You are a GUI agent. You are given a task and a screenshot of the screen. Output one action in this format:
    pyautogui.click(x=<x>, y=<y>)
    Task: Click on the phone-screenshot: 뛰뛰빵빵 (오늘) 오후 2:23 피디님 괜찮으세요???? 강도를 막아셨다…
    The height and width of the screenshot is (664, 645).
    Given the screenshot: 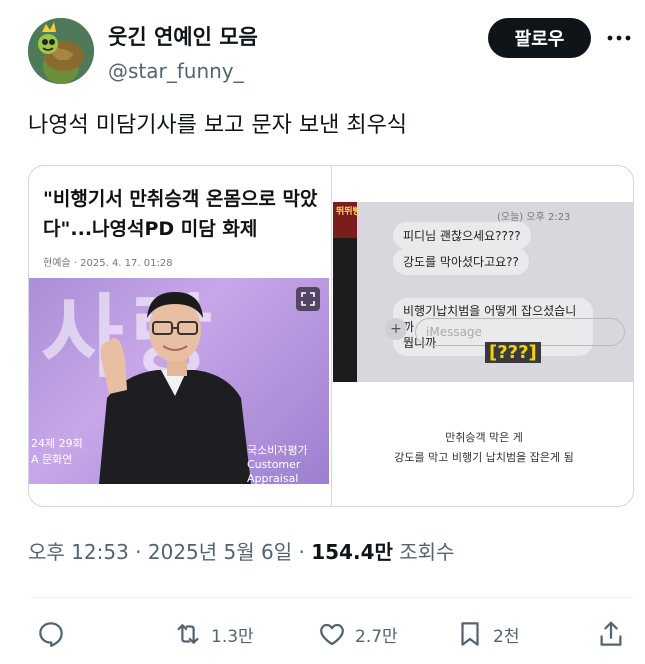 What is the action you would take?
    pyautogui.click(x=483, y=292)
    